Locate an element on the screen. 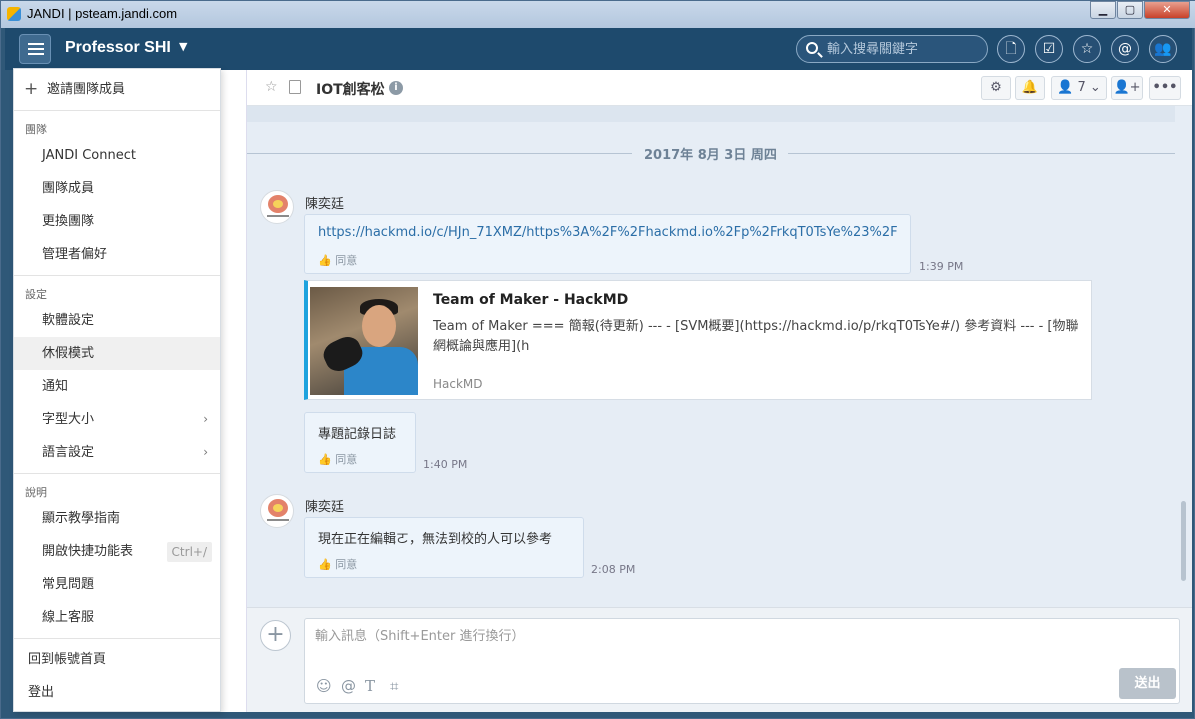 Image resolution: width=1195 pixels, height=719 pixels. link-preview-source: HackMD is located at coordinates (458, 384).